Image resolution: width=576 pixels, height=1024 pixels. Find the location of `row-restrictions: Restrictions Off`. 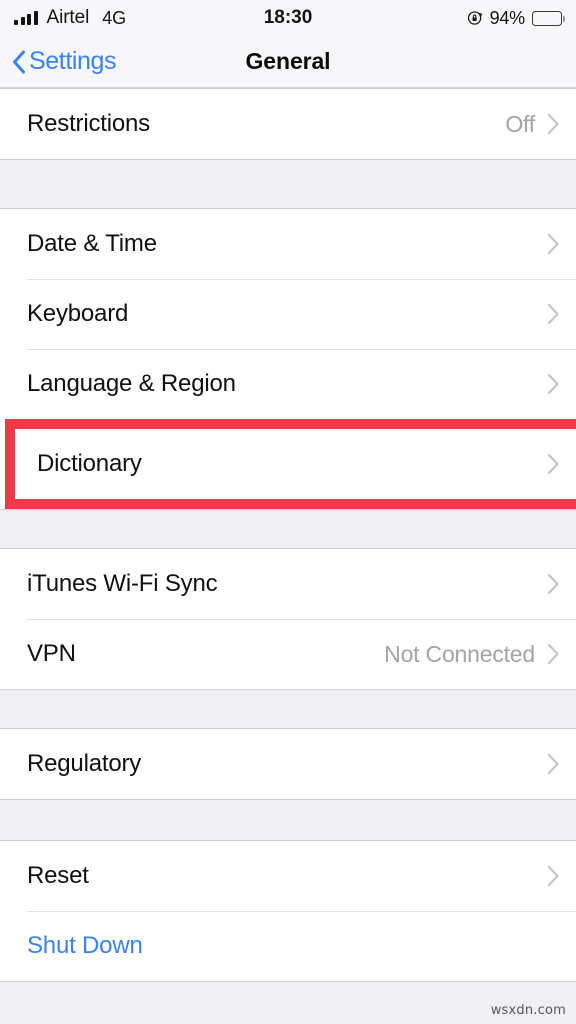

row-restrictions: Restrictions Off is located at coordinates (288, 124).